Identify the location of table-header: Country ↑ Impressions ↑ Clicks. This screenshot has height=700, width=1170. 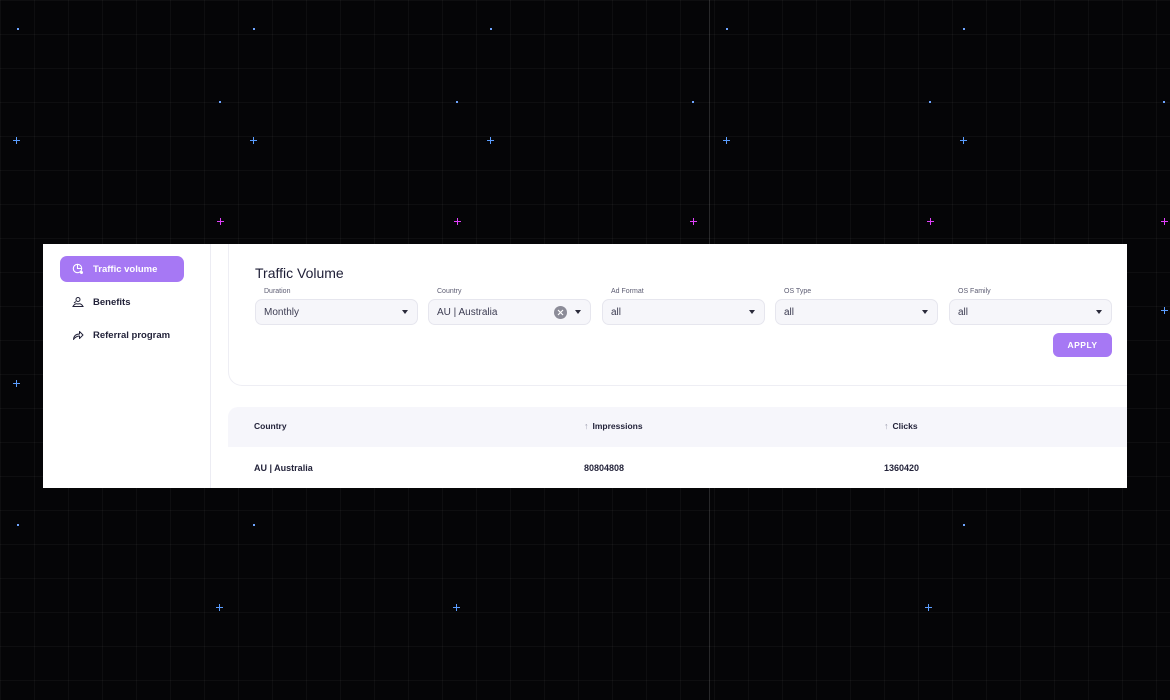
(677, 427).